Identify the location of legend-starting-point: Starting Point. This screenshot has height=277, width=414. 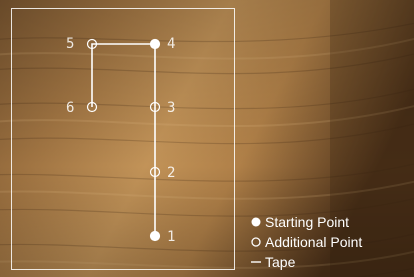
(306, 222).